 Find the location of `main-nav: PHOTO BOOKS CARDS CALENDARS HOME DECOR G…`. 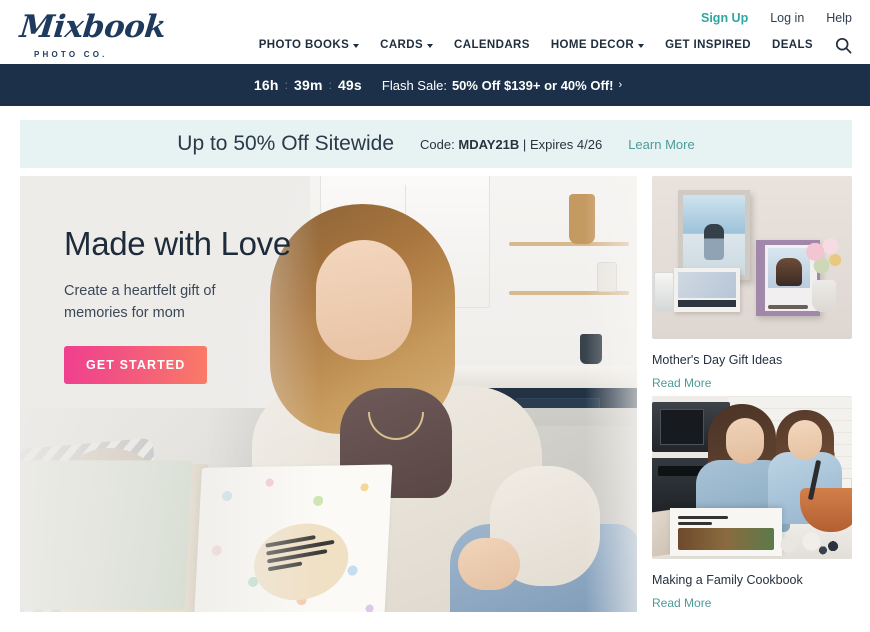

main-nav: PHOTO BOOKS CARDS CALENDARS HOME DECOR G… is located at coordinates (555, 45).